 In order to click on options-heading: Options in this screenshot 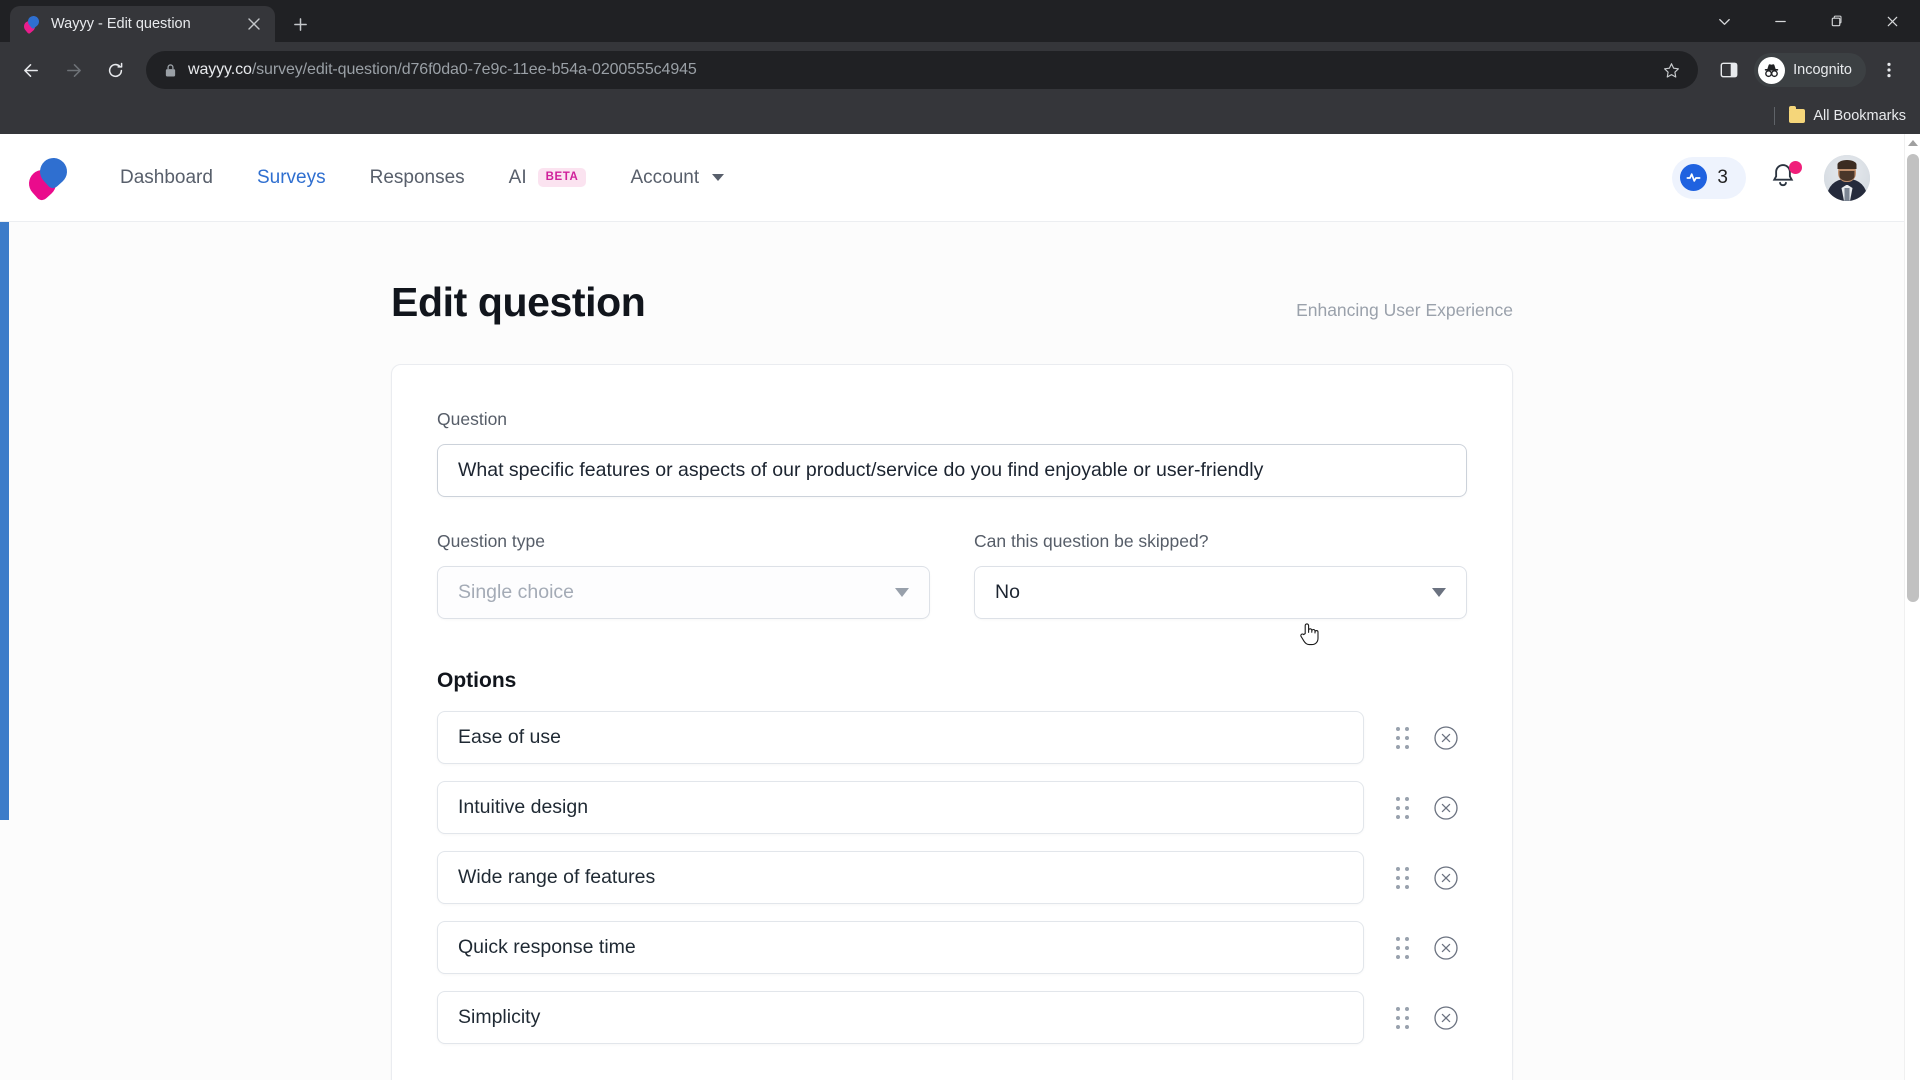, I will do `click(477, 680)`.